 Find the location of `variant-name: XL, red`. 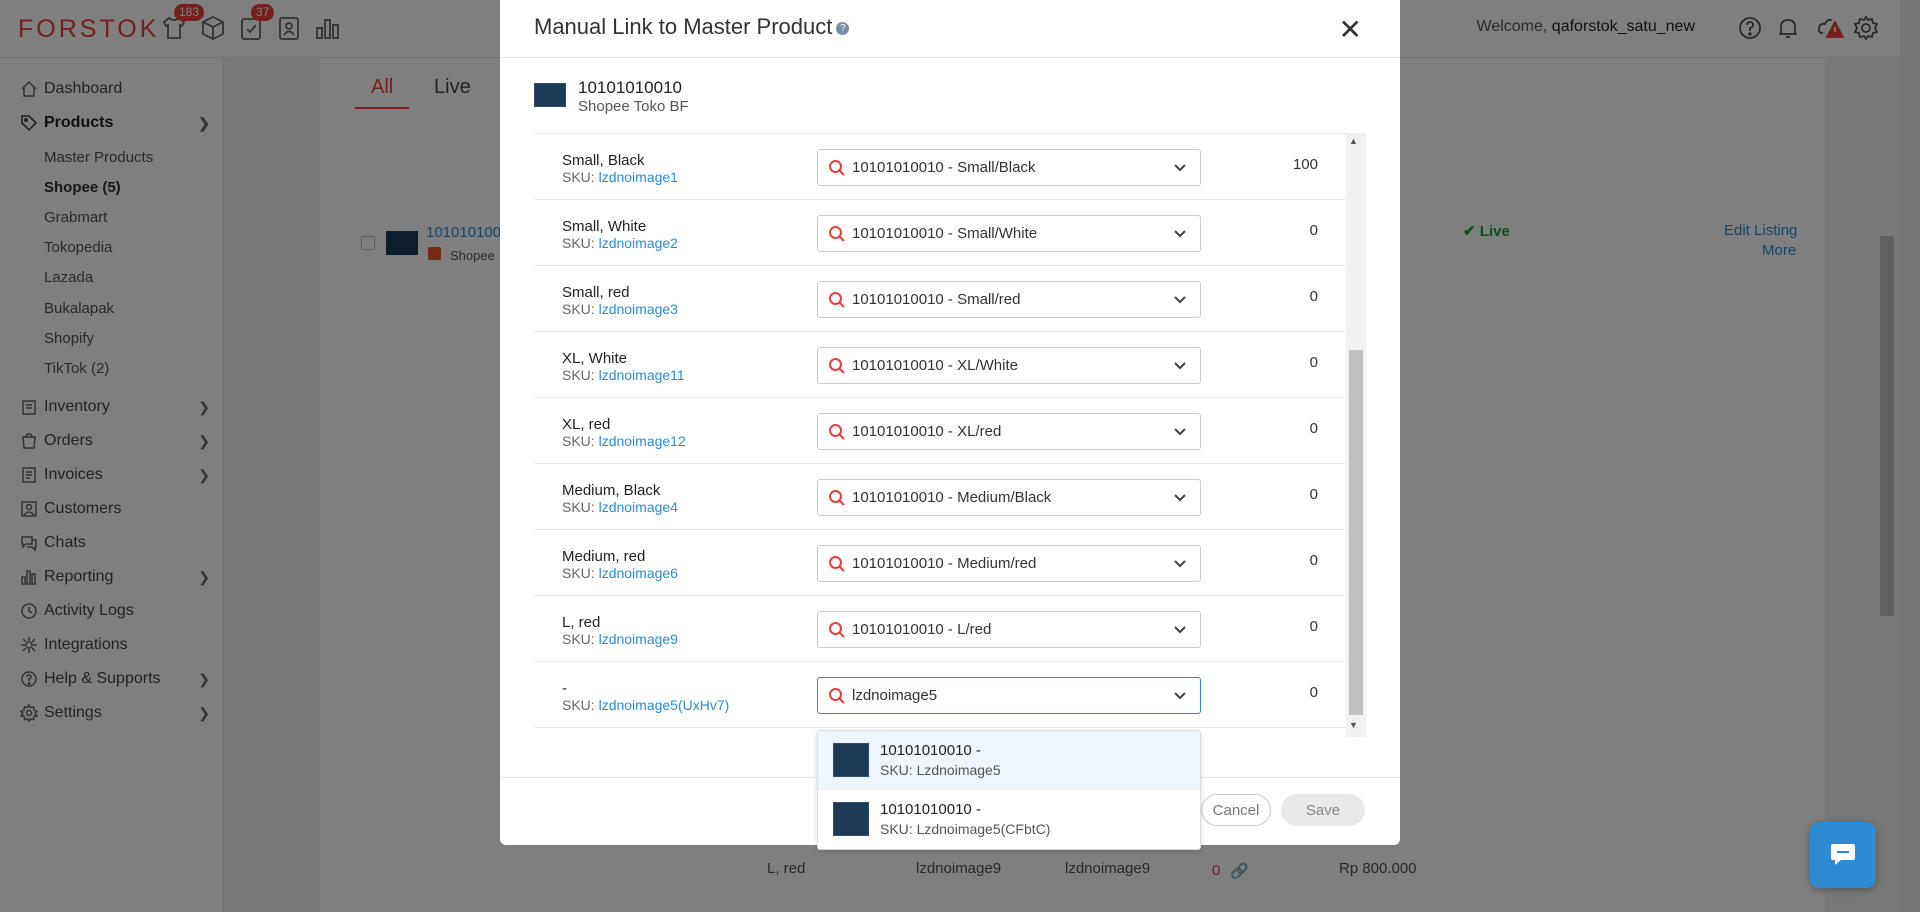

variant-name: XL, red is located at coordinates (586, 424).